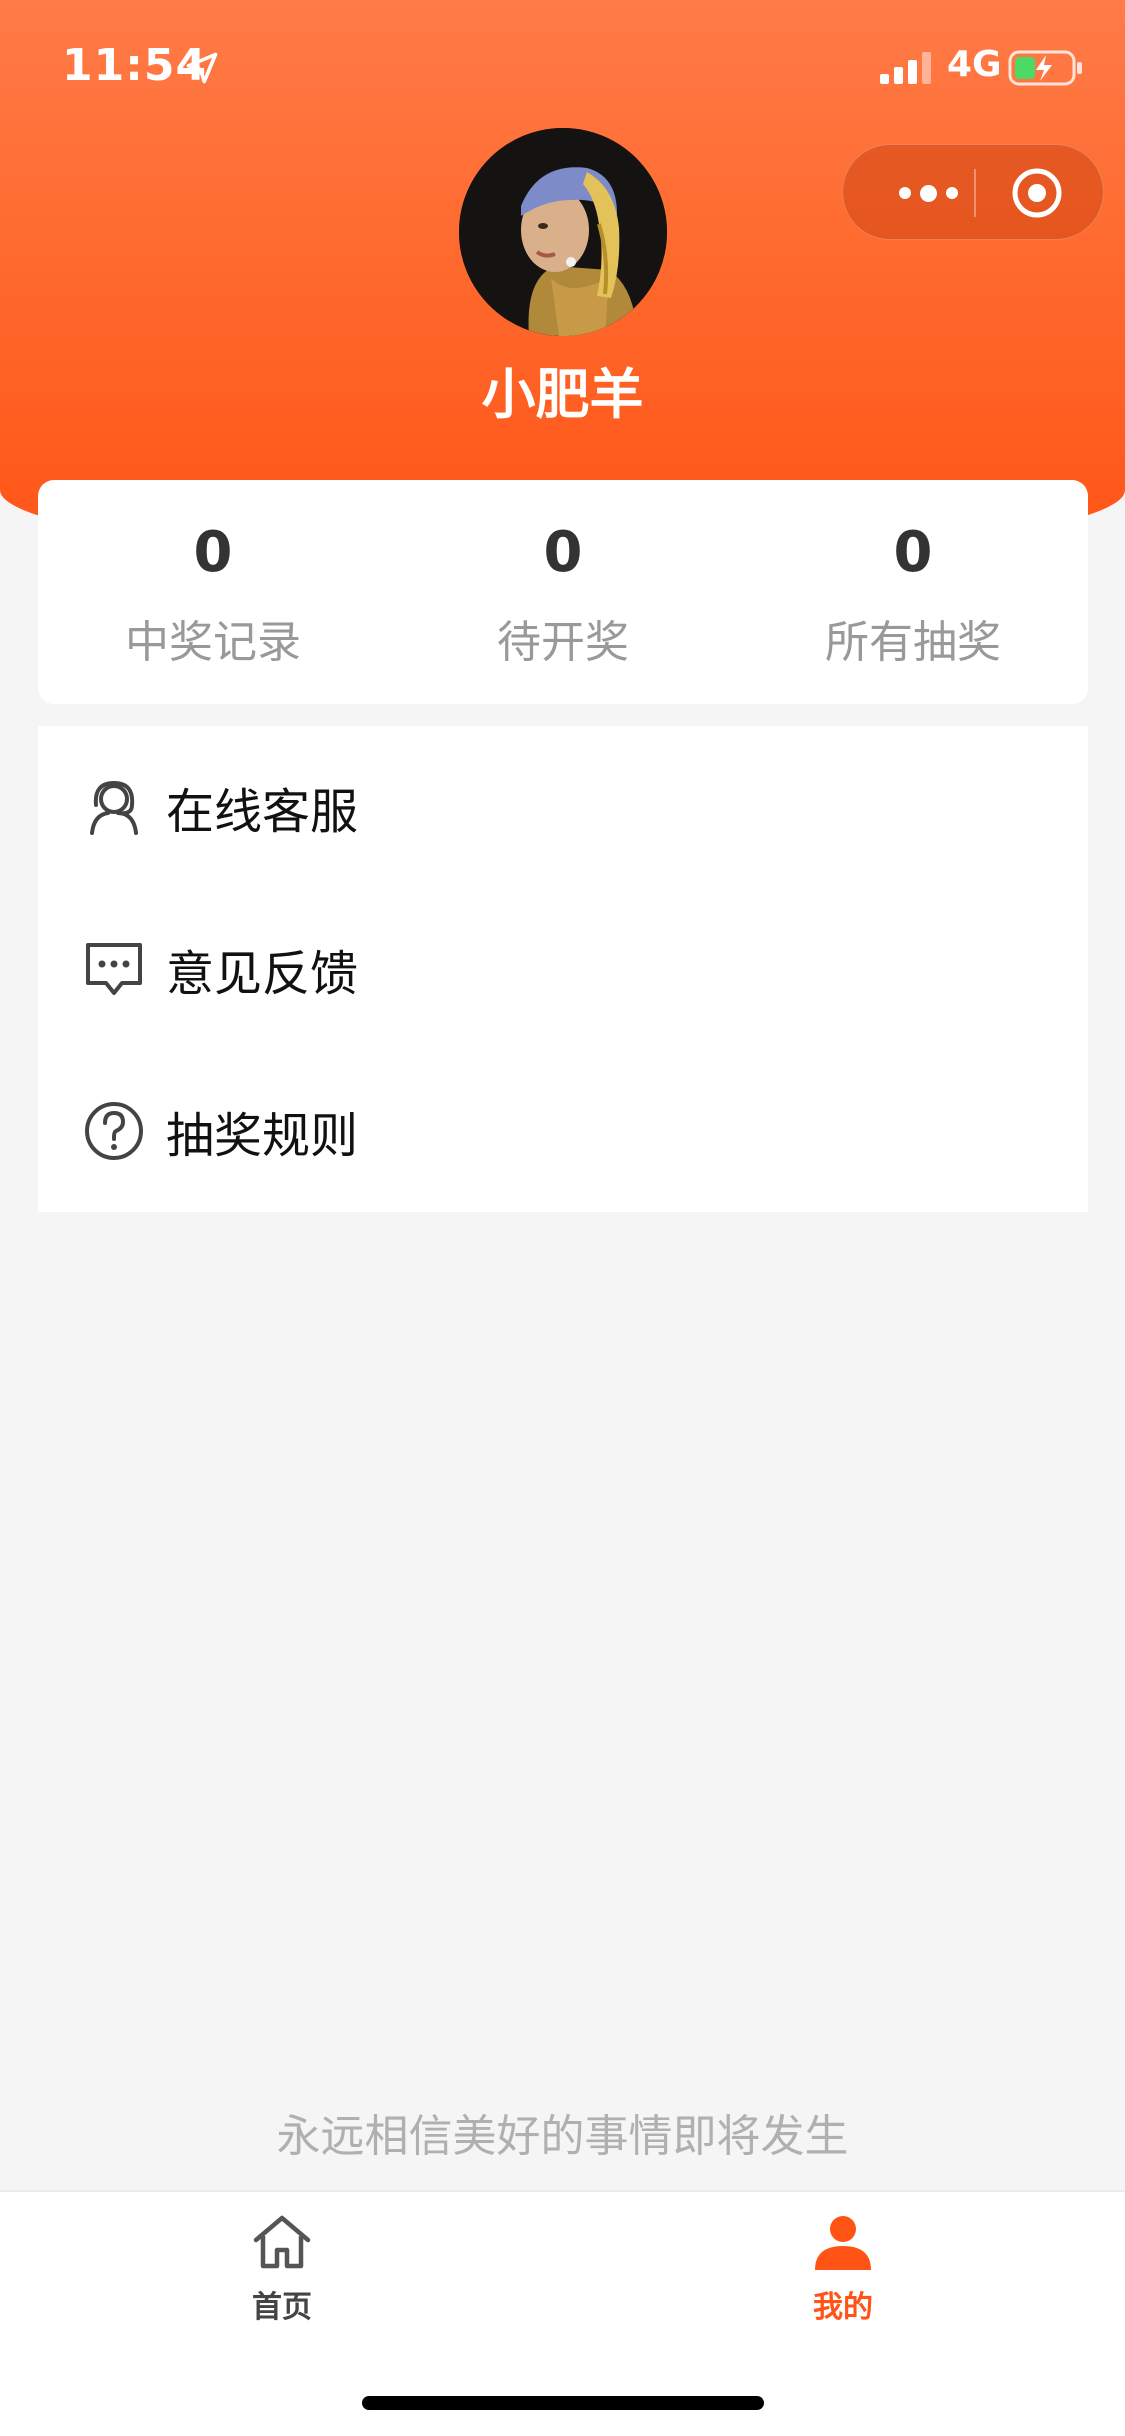 The image size is (1125, 2436). What do you see at coordinates (562, 394) in the screenshot?
I see `username: 小肥羊` at bounding box center [562, 394].